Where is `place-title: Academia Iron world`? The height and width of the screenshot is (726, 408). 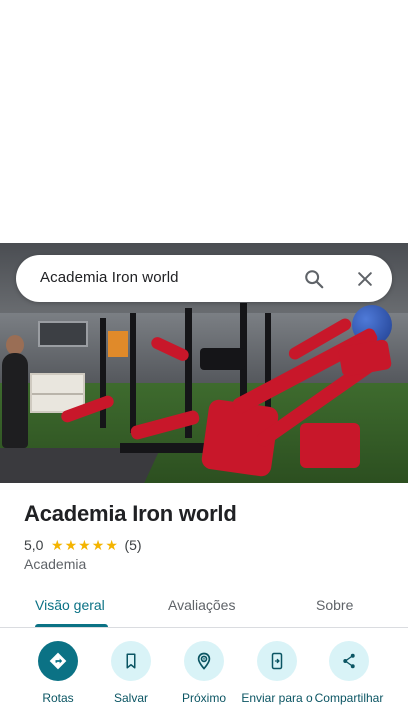
place-title: Academia Iron world is located at coordinates (130, 513).